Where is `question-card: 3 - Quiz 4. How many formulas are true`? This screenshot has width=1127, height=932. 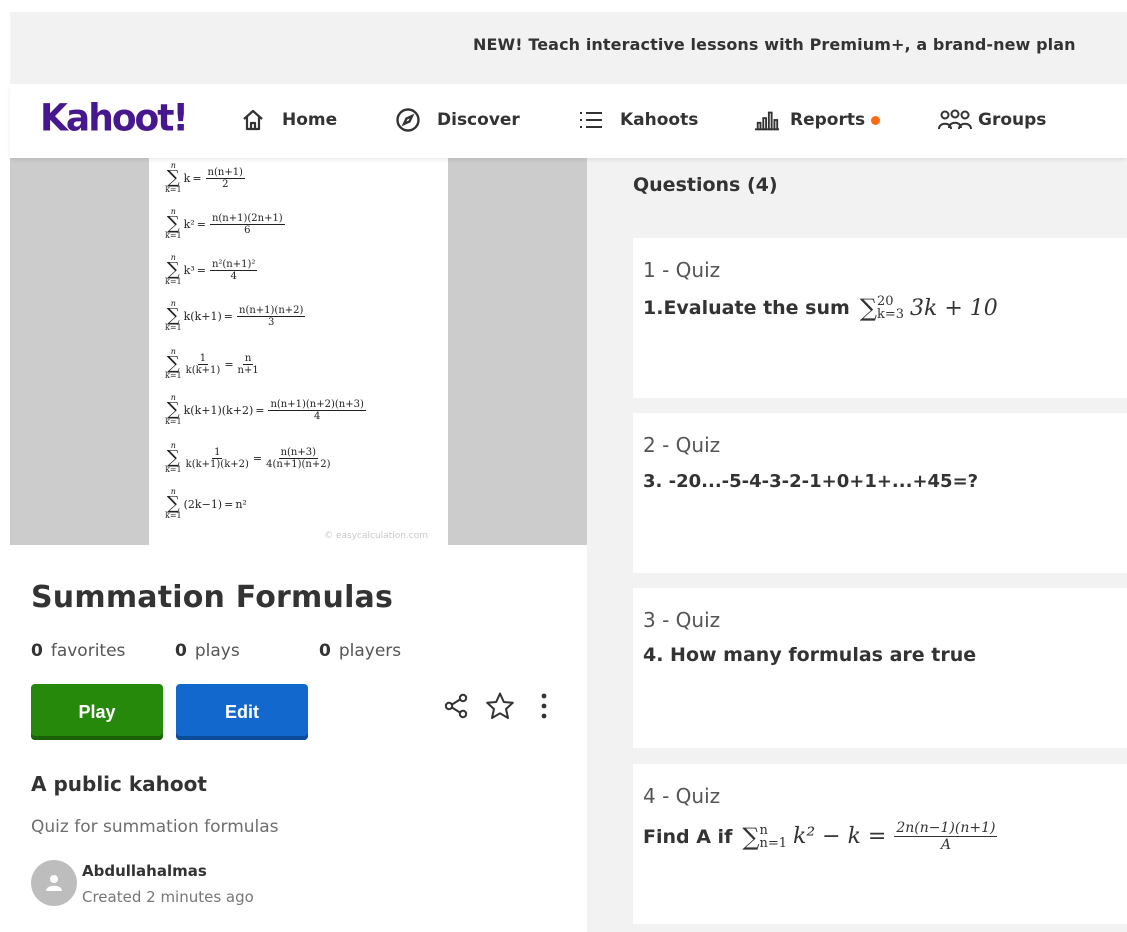 question-card: 3 - Quiz 4. How many formulas are true is located at coordinates (880, 668).